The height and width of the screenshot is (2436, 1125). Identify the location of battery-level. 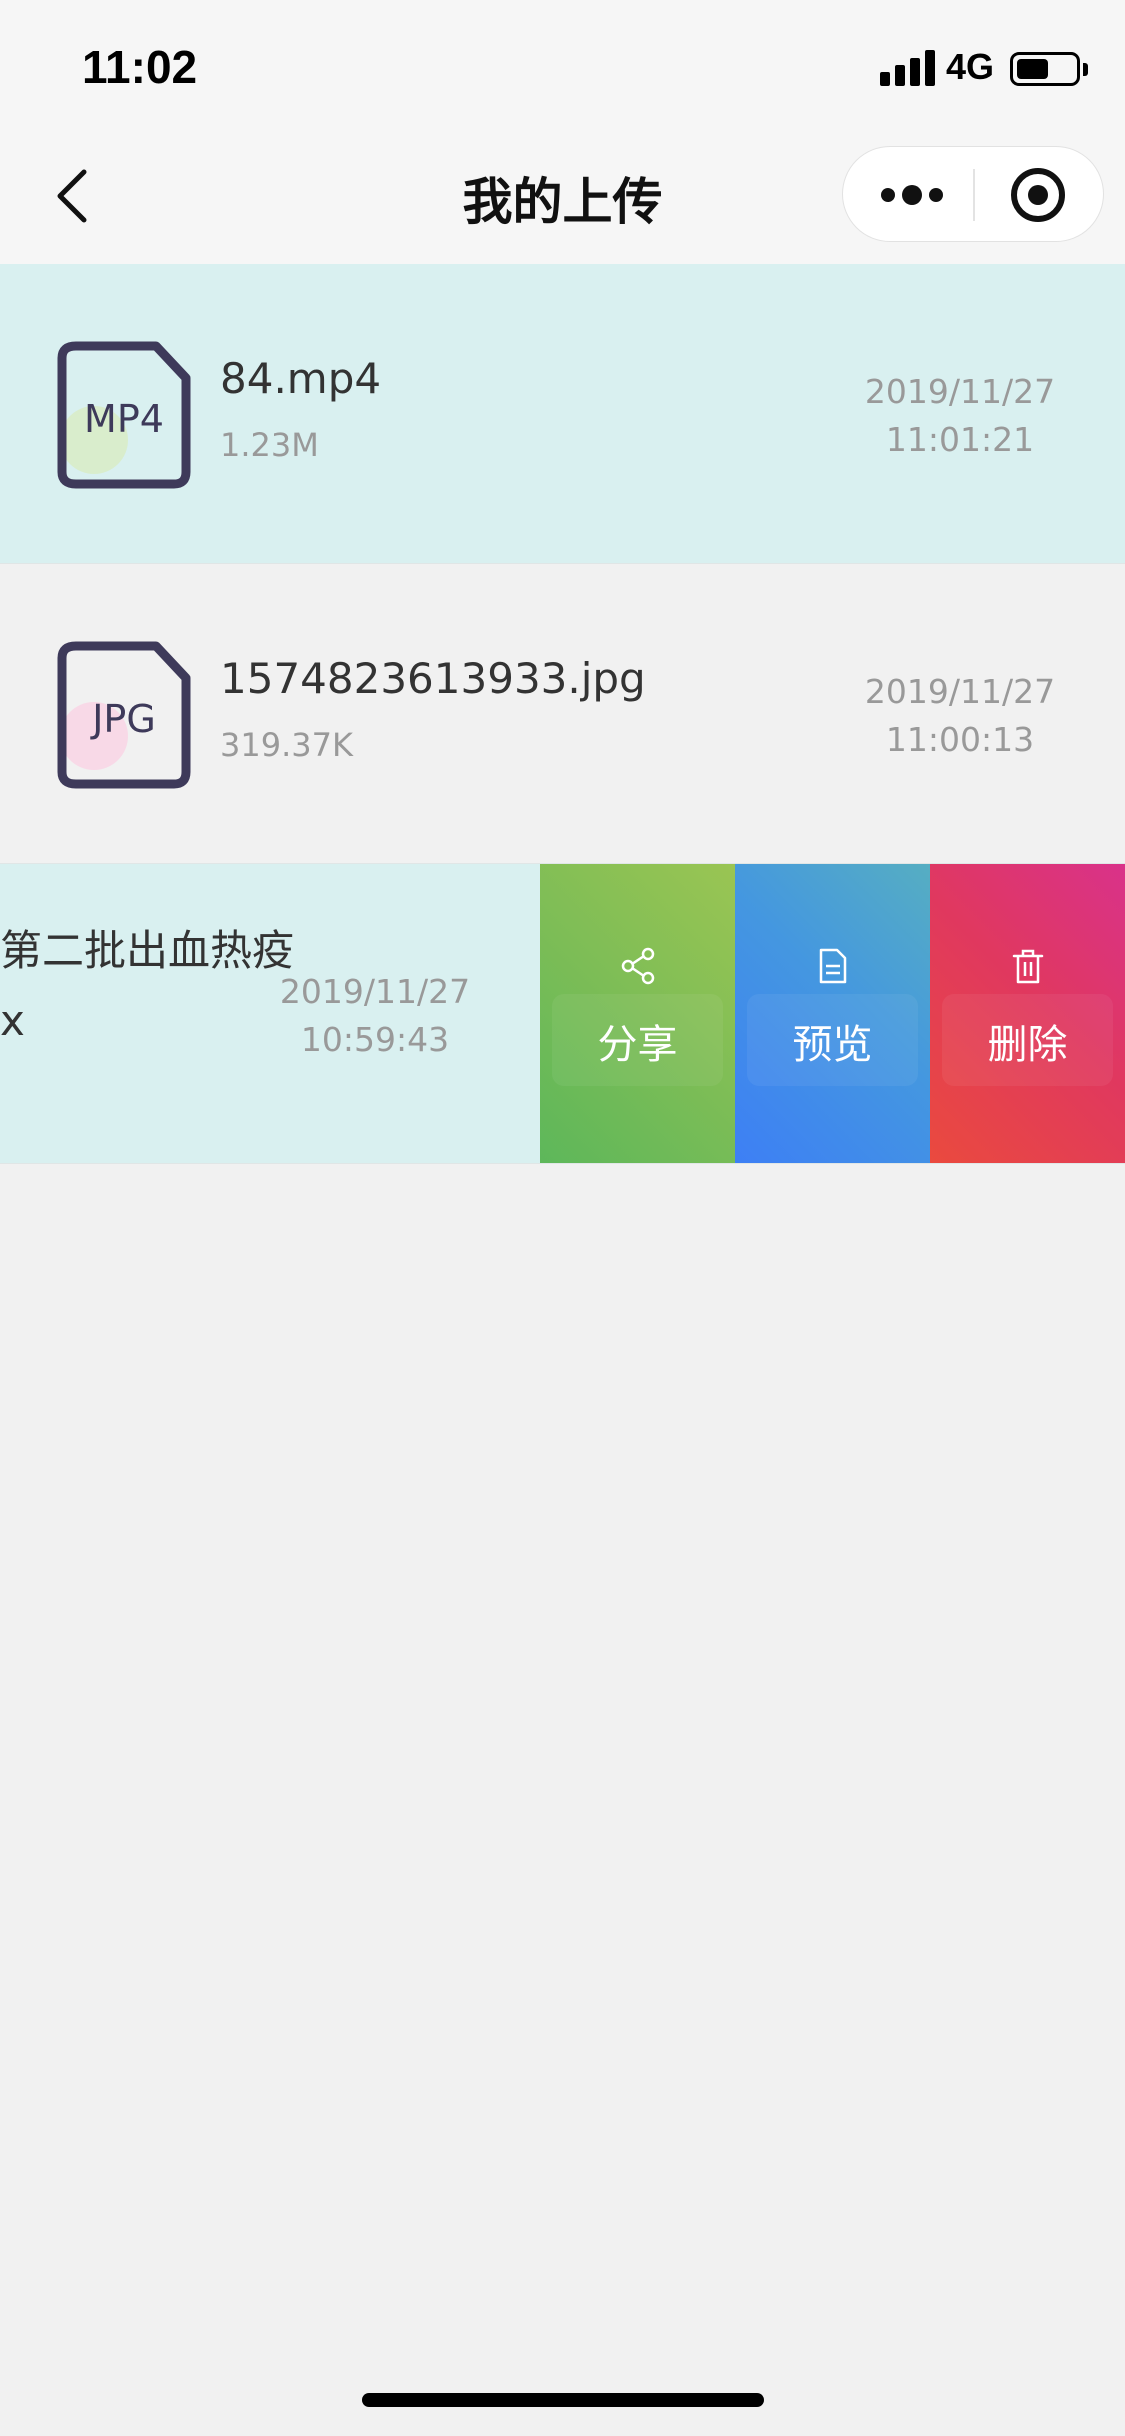
(1032, 69).